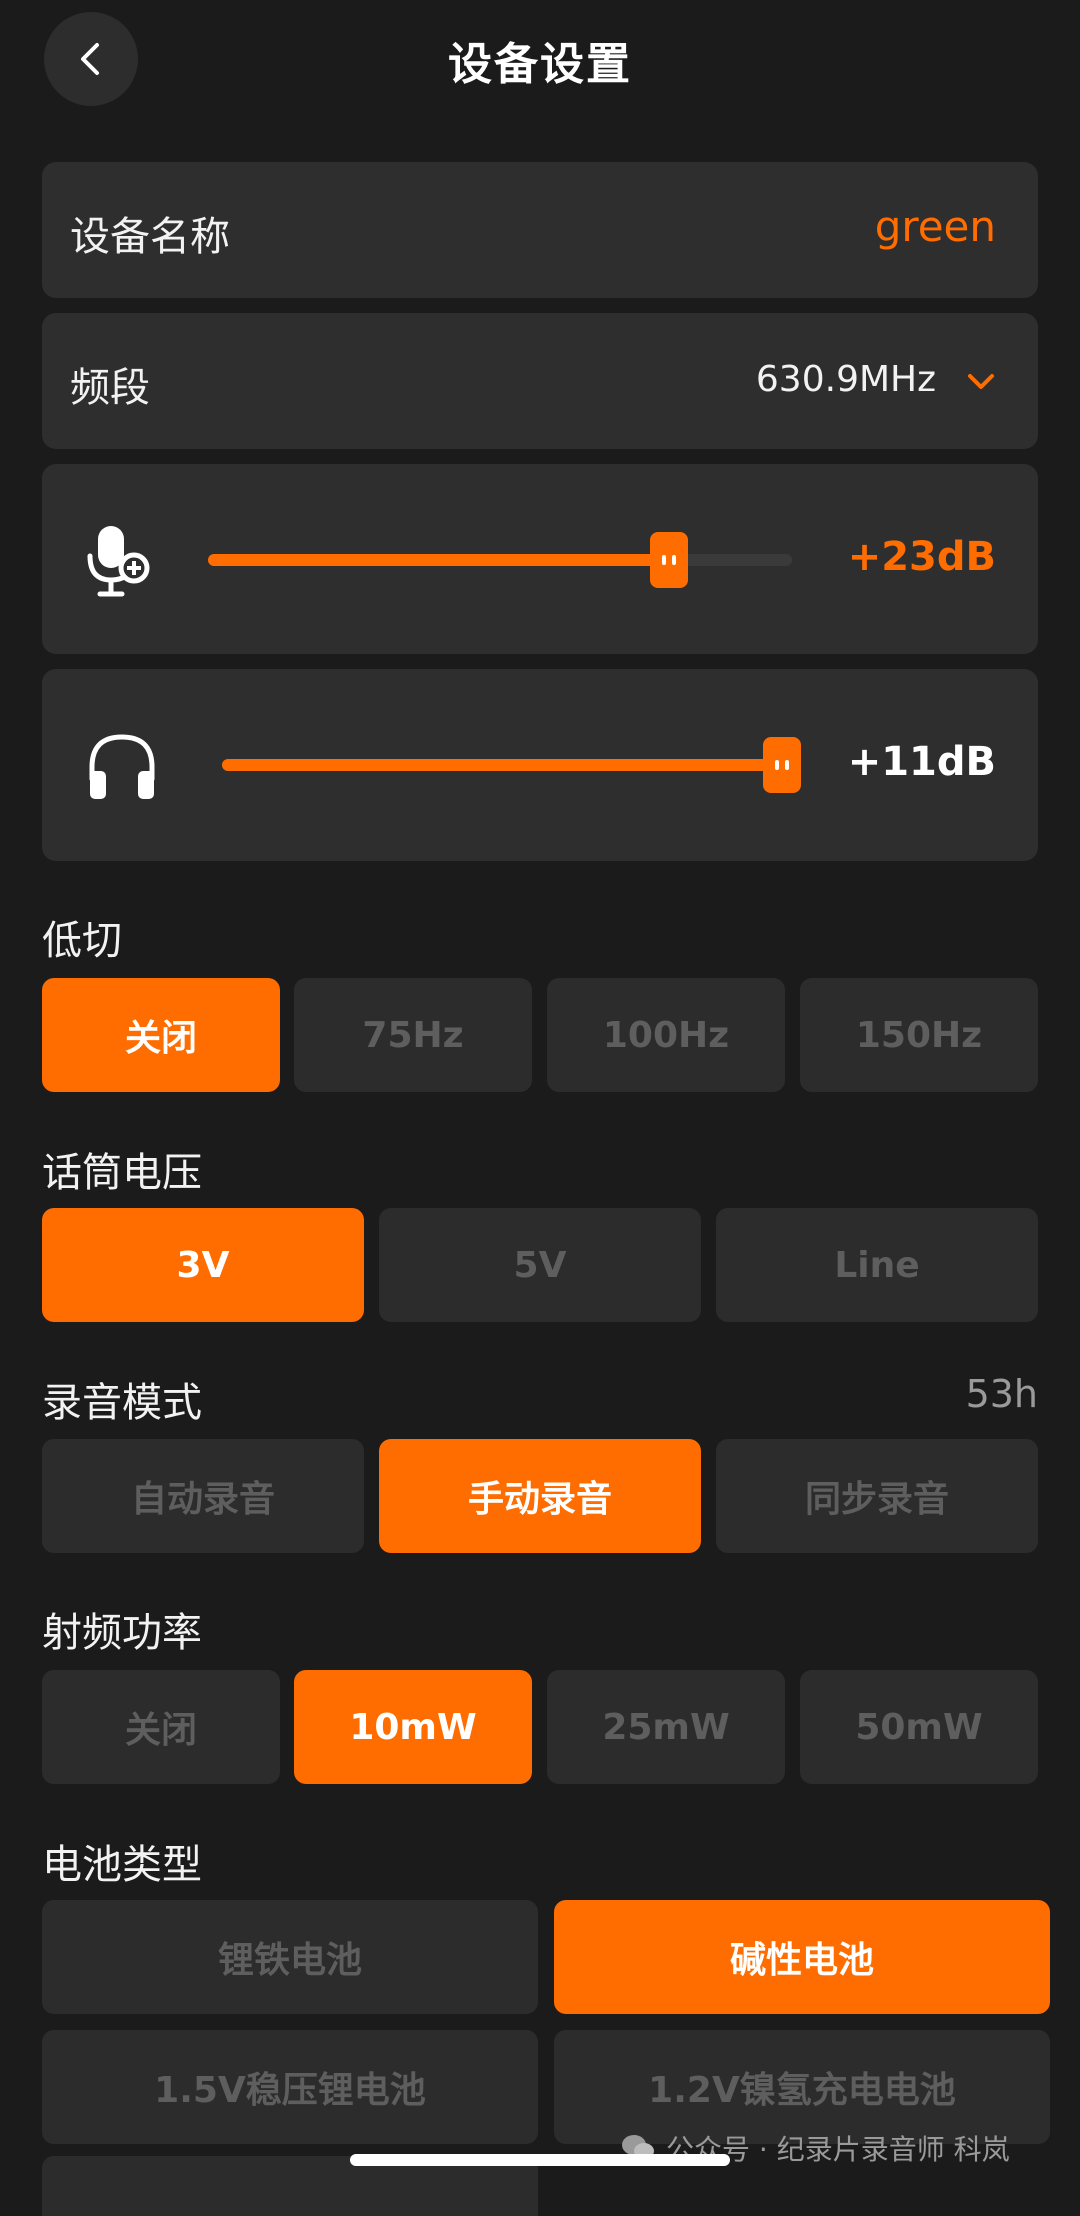 Image resolution: width=1080 pixels, height=2216 pixels. I want to click on record-mode-option: 手动录音, so click(540, 1496).